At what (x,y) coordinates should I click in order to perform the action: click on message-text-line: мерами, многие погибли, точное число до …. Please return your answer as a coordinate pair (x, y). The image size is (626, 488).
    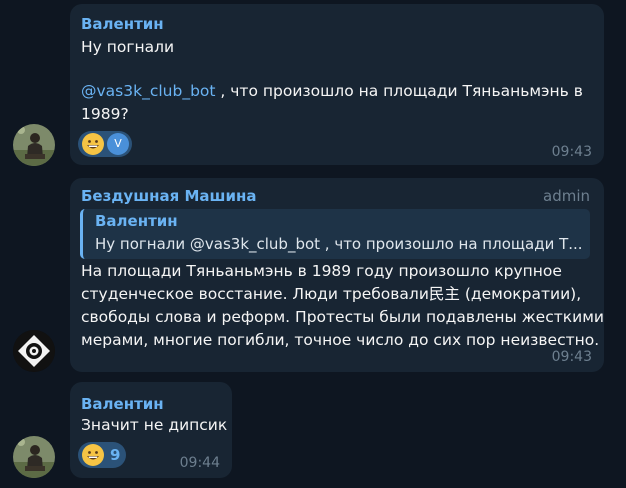
    Looking at the image, I should click on (340, 340).